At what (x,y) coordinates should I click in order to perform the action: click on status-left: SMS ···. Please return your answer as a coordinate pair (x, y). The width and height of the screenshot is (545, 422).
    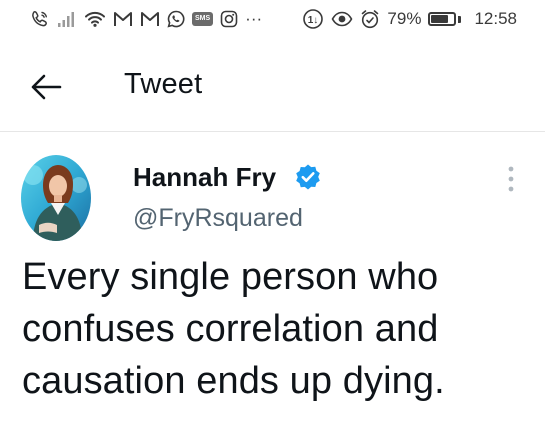
    Looking at the image, I should click on (146, 19).